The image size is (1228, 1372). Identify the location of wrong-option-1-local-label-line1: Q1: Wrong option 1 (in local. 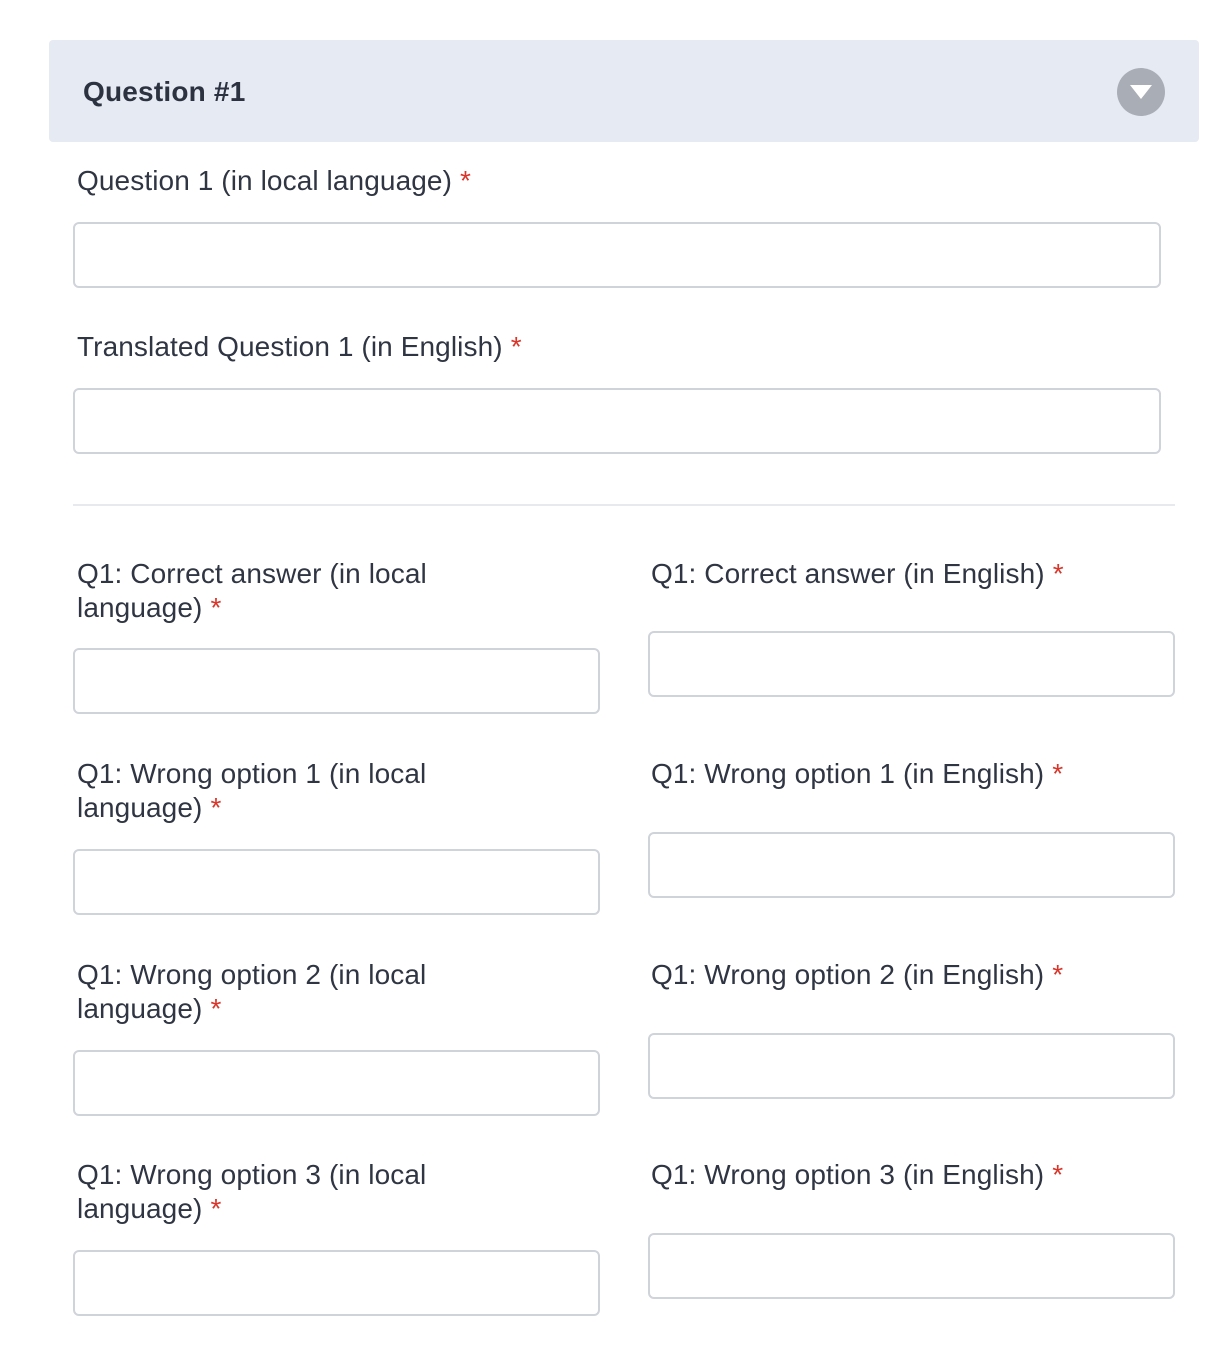
(252, 773).